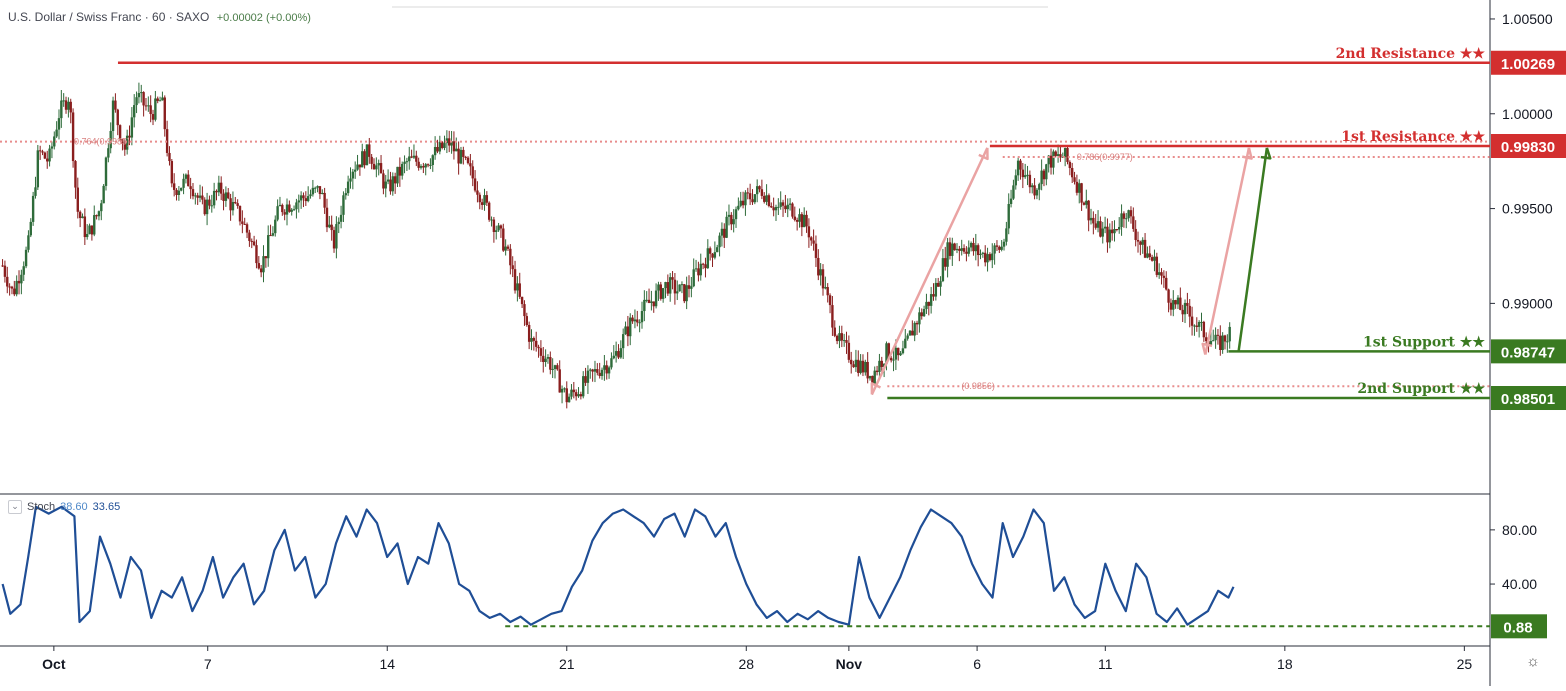 Image resolution: width=1566 pixels, height=691 pixels. What do you see at coordinates (15, 507) in the screenshot?
I see `chevron-down-icon: ⌄` at bounding box center [15, 507].